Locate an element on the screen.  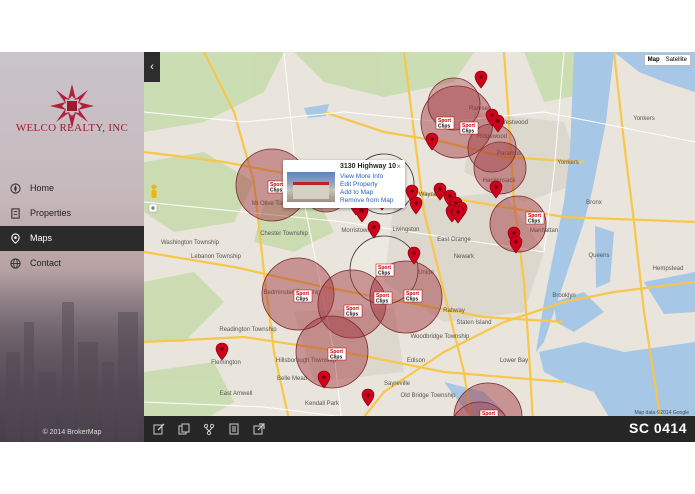
share-icon is located at coordinates (209, 429).